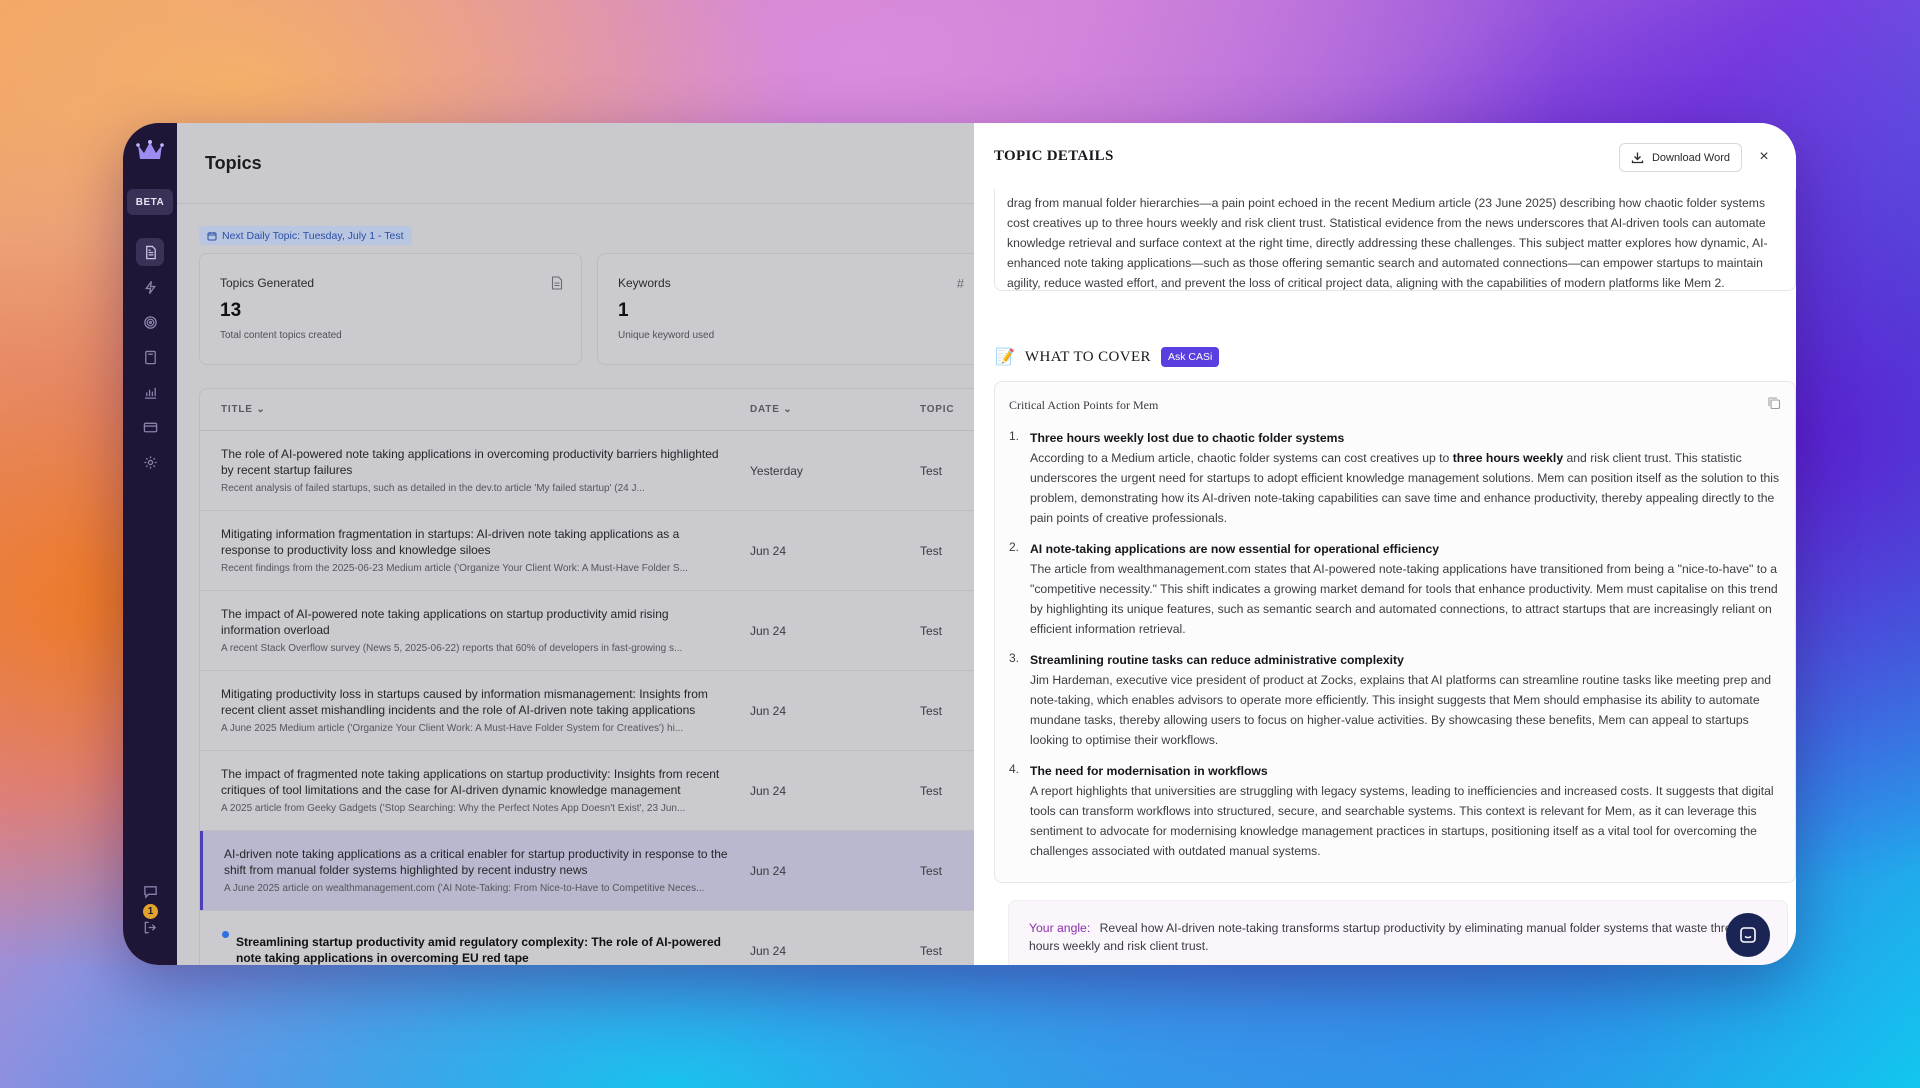  I want to click on bar-chart-icon, so click(150, 393).